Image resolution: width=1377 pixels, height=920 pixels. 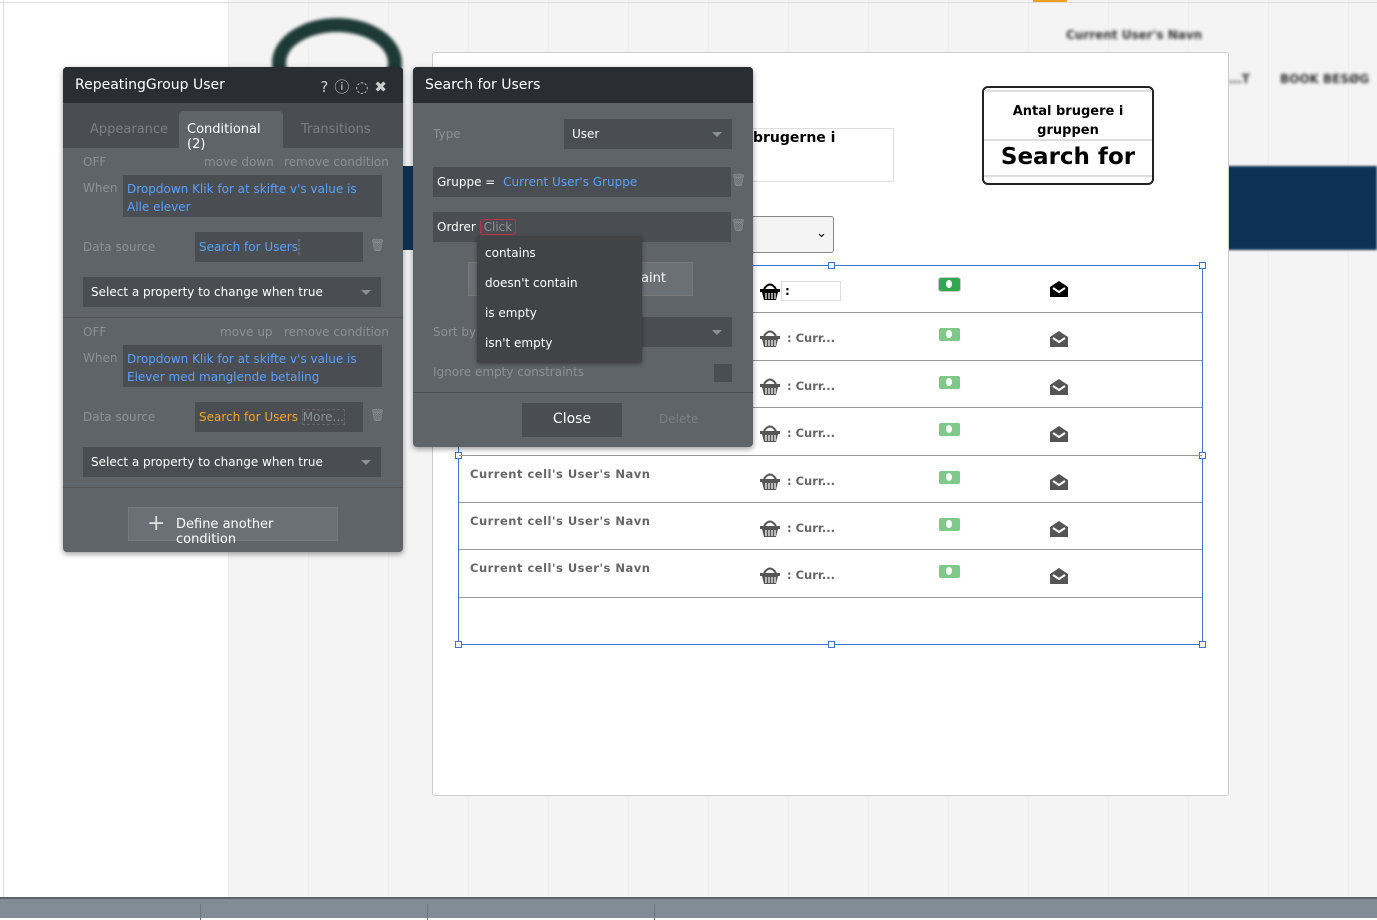 What do you see at coordinates (791, 234) in the screenshot?
I see `dropdown: ⌄` at bounding box center [791, 234].